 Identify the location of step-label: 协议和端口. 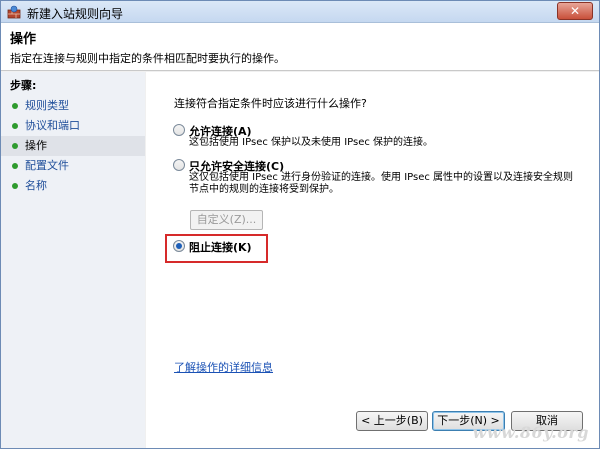
(52, 125).